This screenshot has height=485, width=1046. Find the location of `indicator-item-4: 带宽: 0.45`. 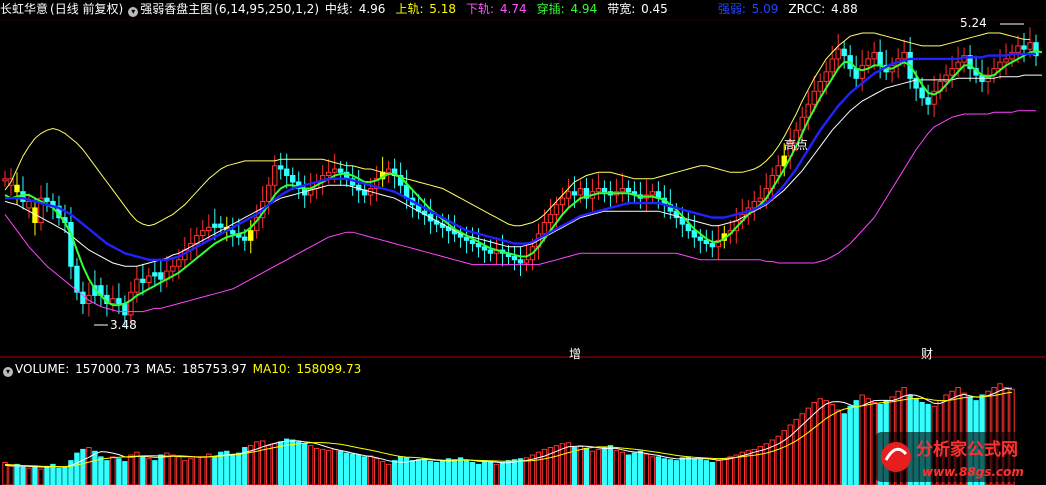

indicator-item-4: 带宽: 0.45 is located at coordinates (638, 9).